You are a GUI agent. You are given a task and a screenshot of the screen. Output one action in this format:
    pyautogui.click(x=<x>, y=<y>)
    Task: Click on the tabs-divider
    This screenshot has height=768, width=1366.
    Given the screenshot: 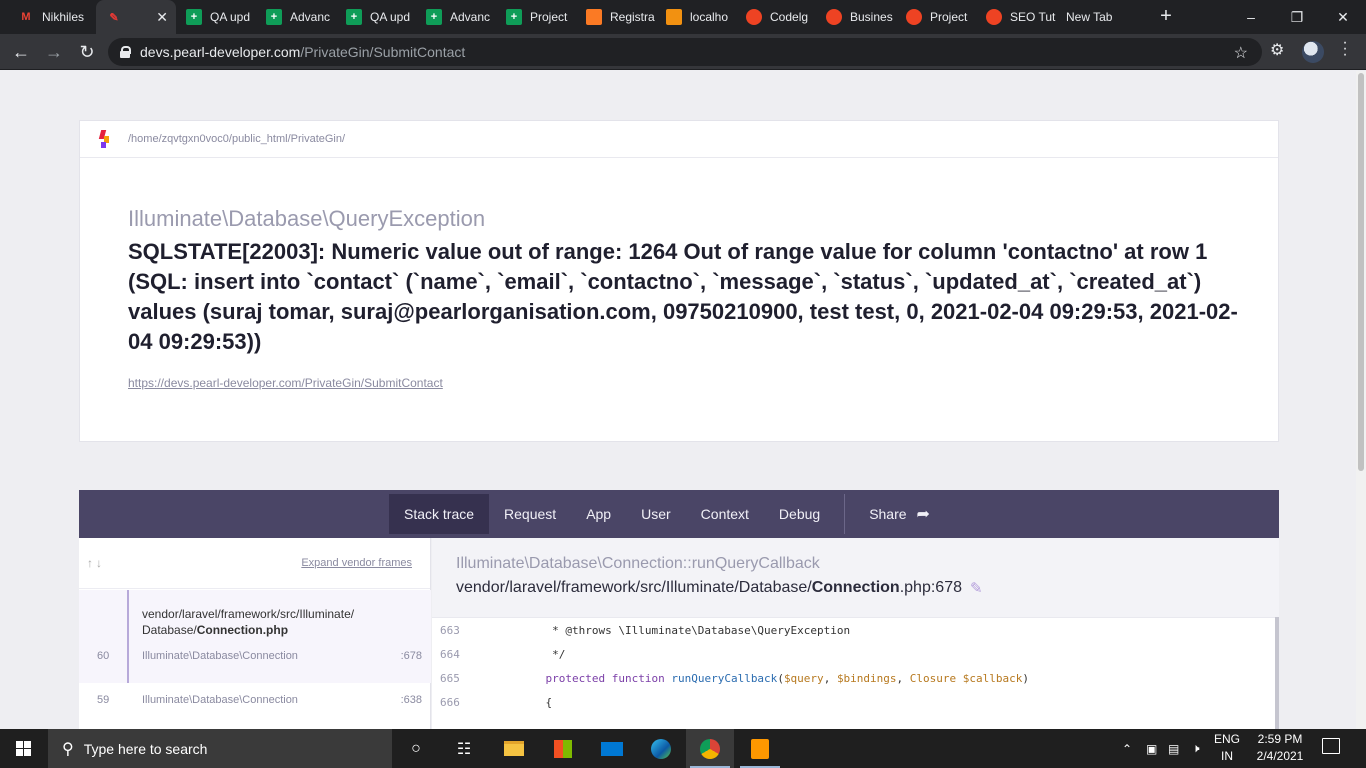 What is the action you would take?
    pyautogui.click(x=845, y=514)
    